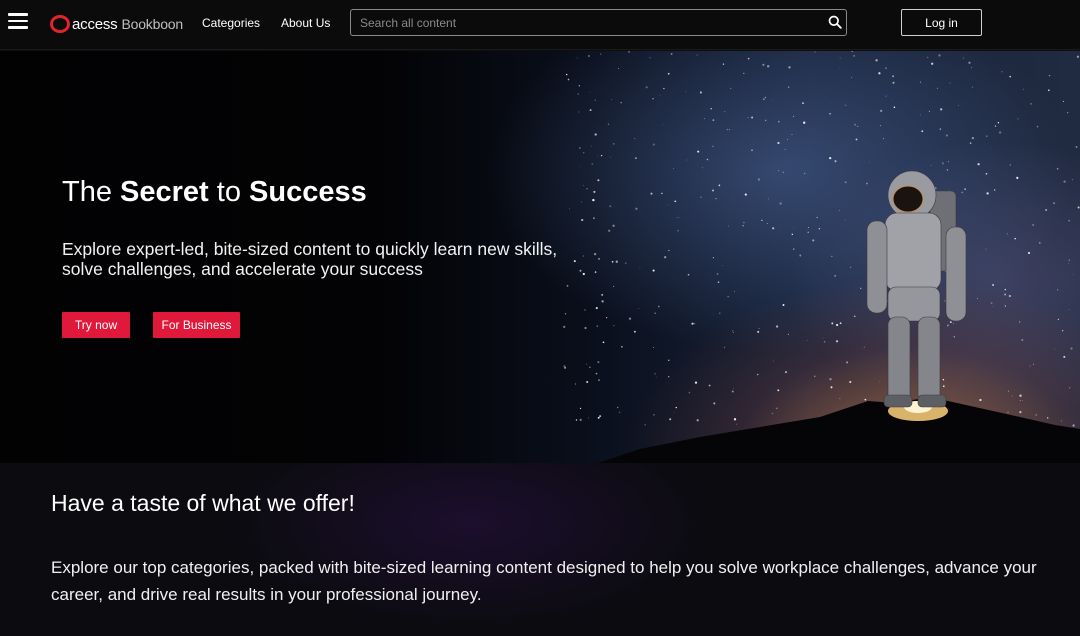  What do you see at coordinates (835, 22) in the screenshot?
I see `search-icon` at bounding box center [835, 22].